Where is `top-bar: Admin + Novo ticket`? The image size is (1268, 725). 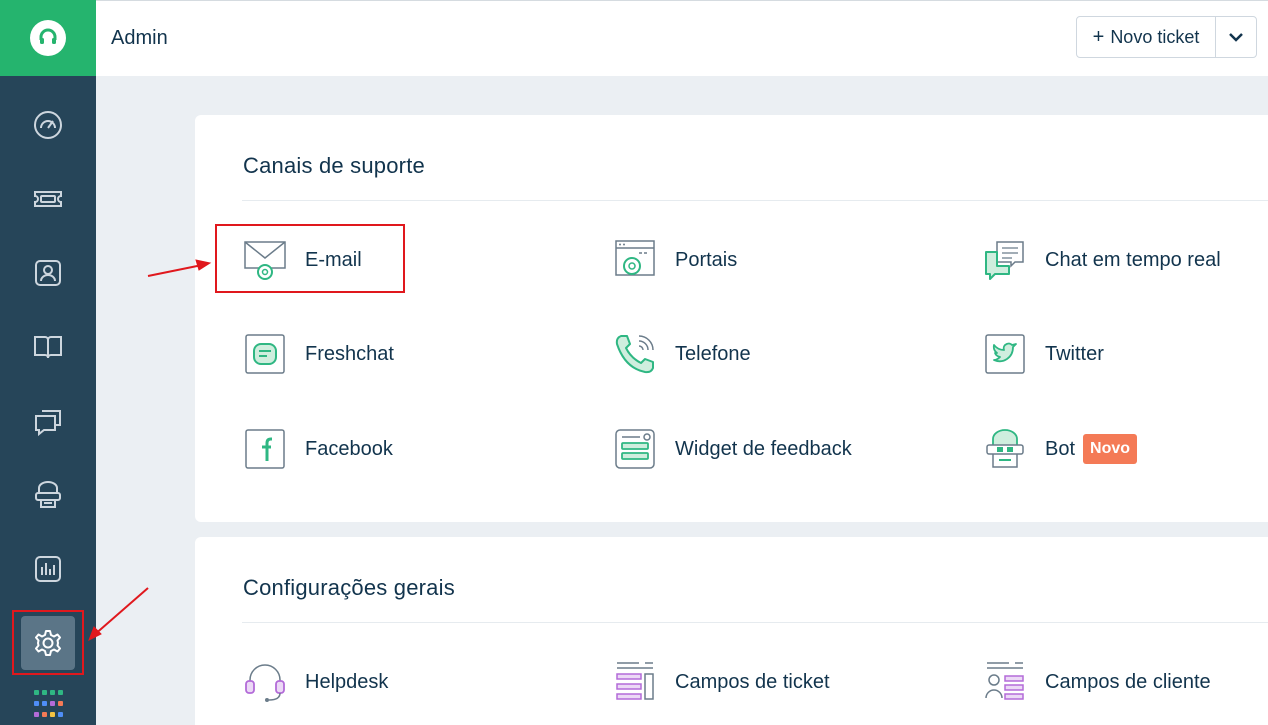 top-bar: Admin + Novo ticket is located at coordinates (682, 38).